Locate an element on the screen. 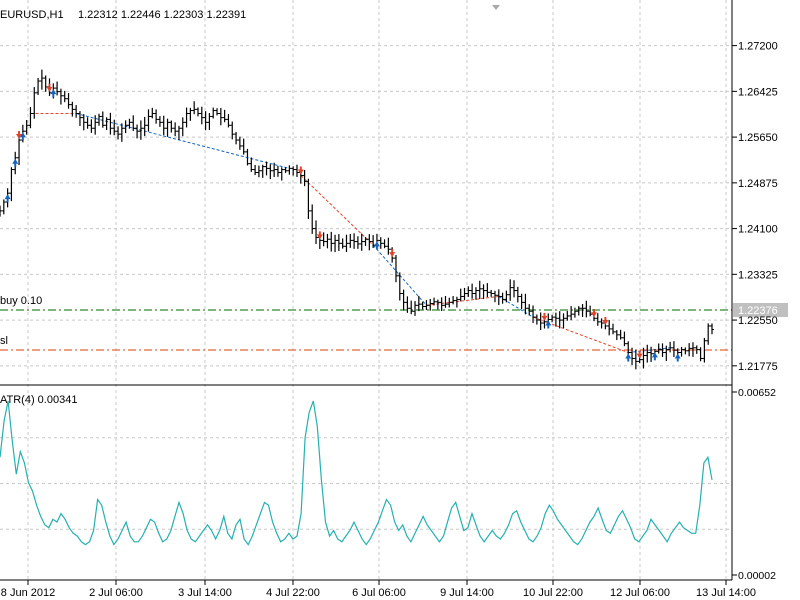  time-tick-label: 9 Jul 14:00 is located at coordinates (467, 593).